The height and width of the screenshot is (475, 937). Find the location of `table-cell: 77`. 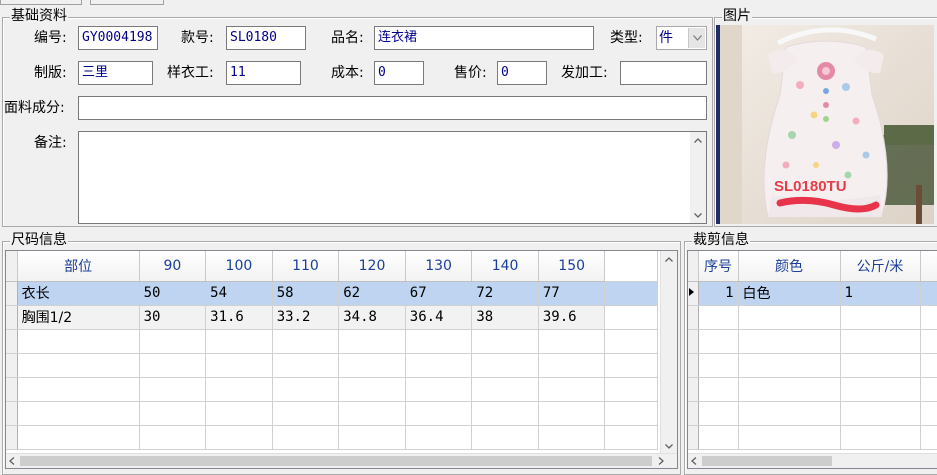

table-cell: 77 is located at coordinates (572, 293).